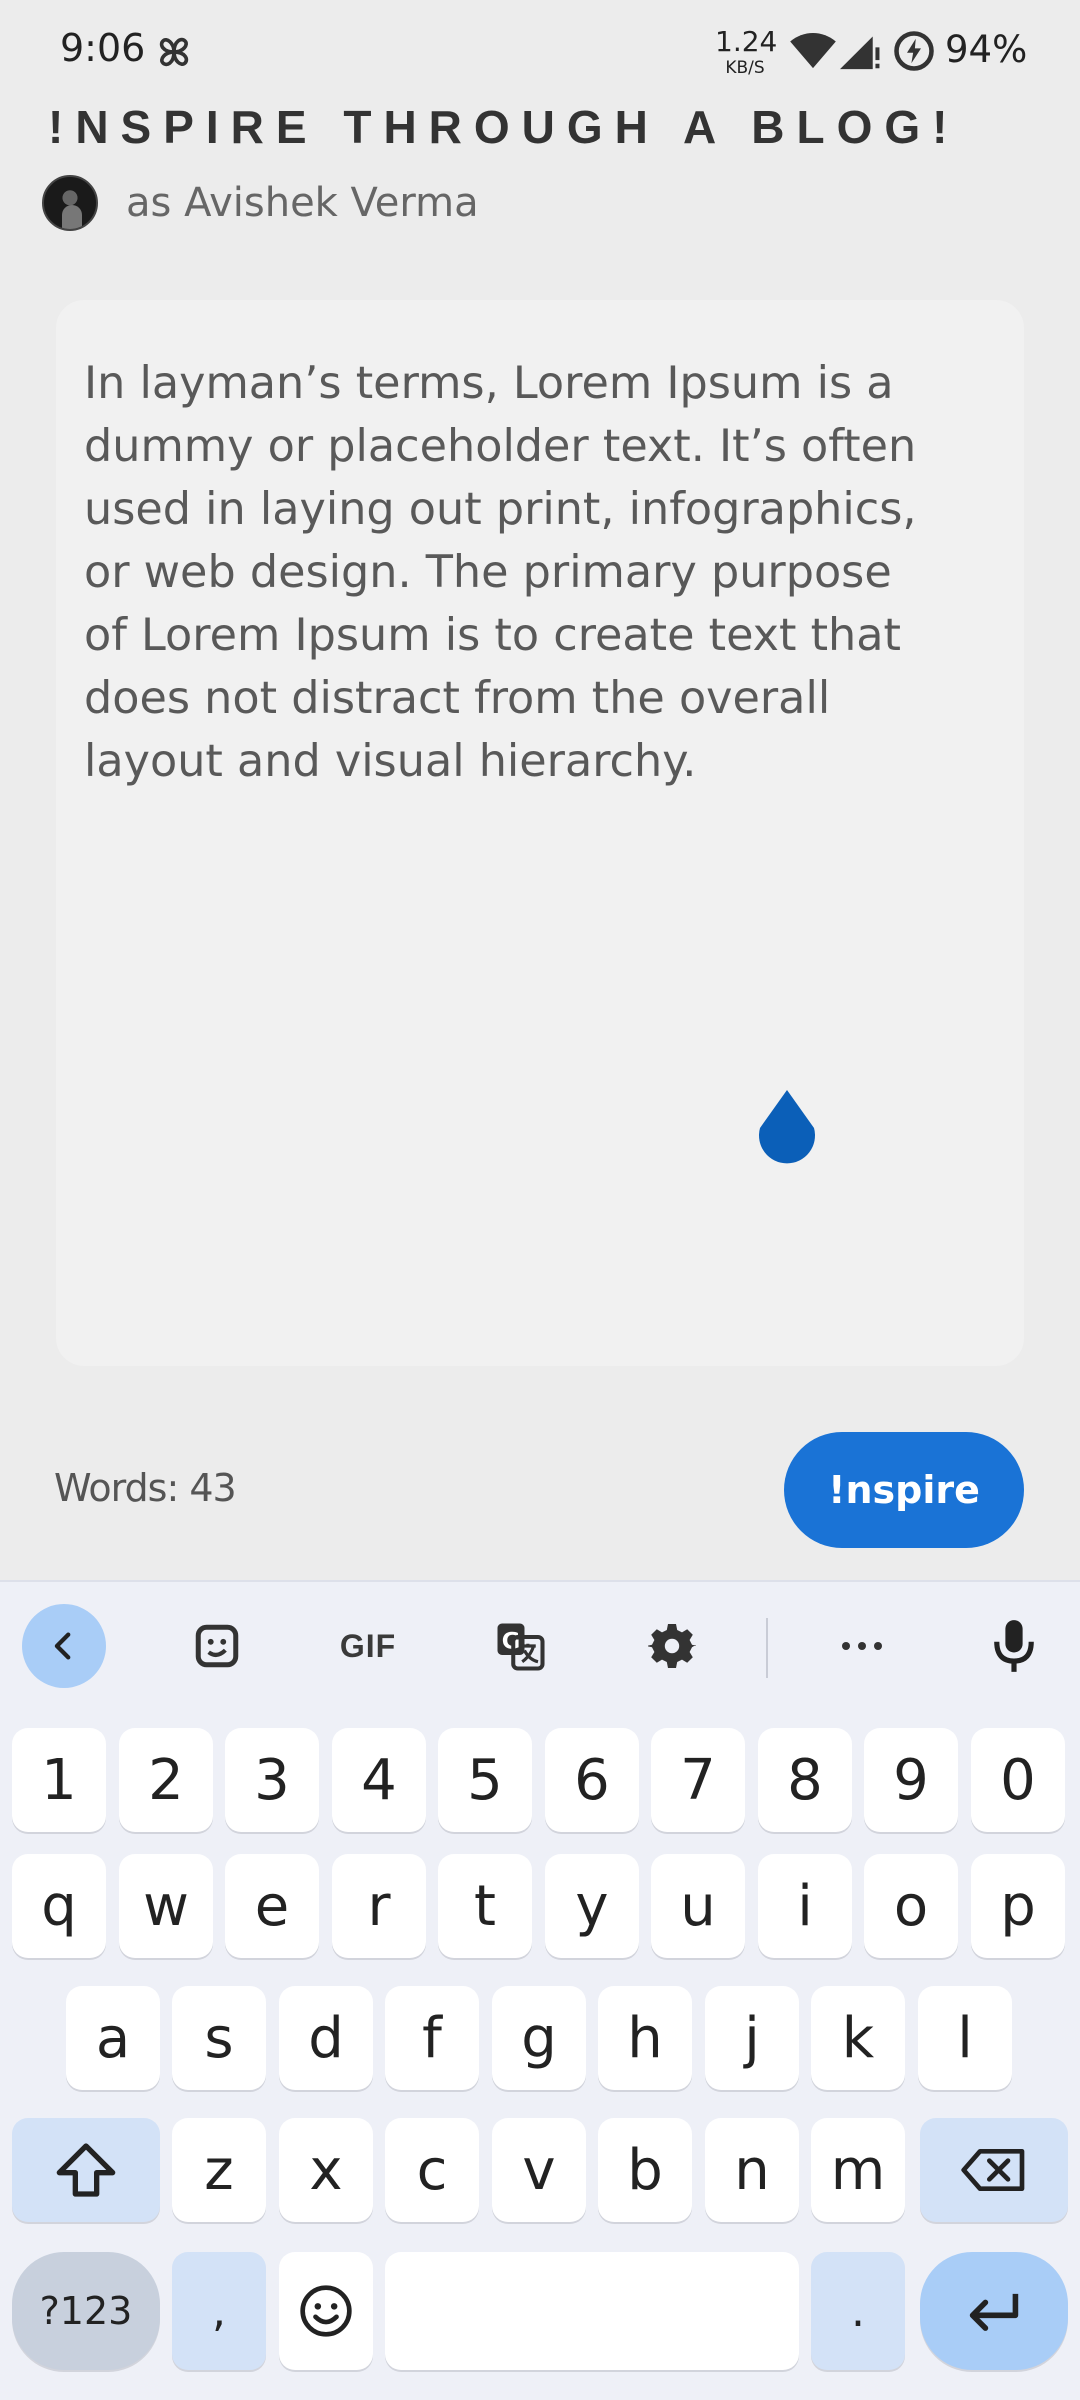 The image size is (1080, 2400). Describe the element at coordinates (86, 2311) in the screenshot. I see `symbols-key: ?123` at that location.